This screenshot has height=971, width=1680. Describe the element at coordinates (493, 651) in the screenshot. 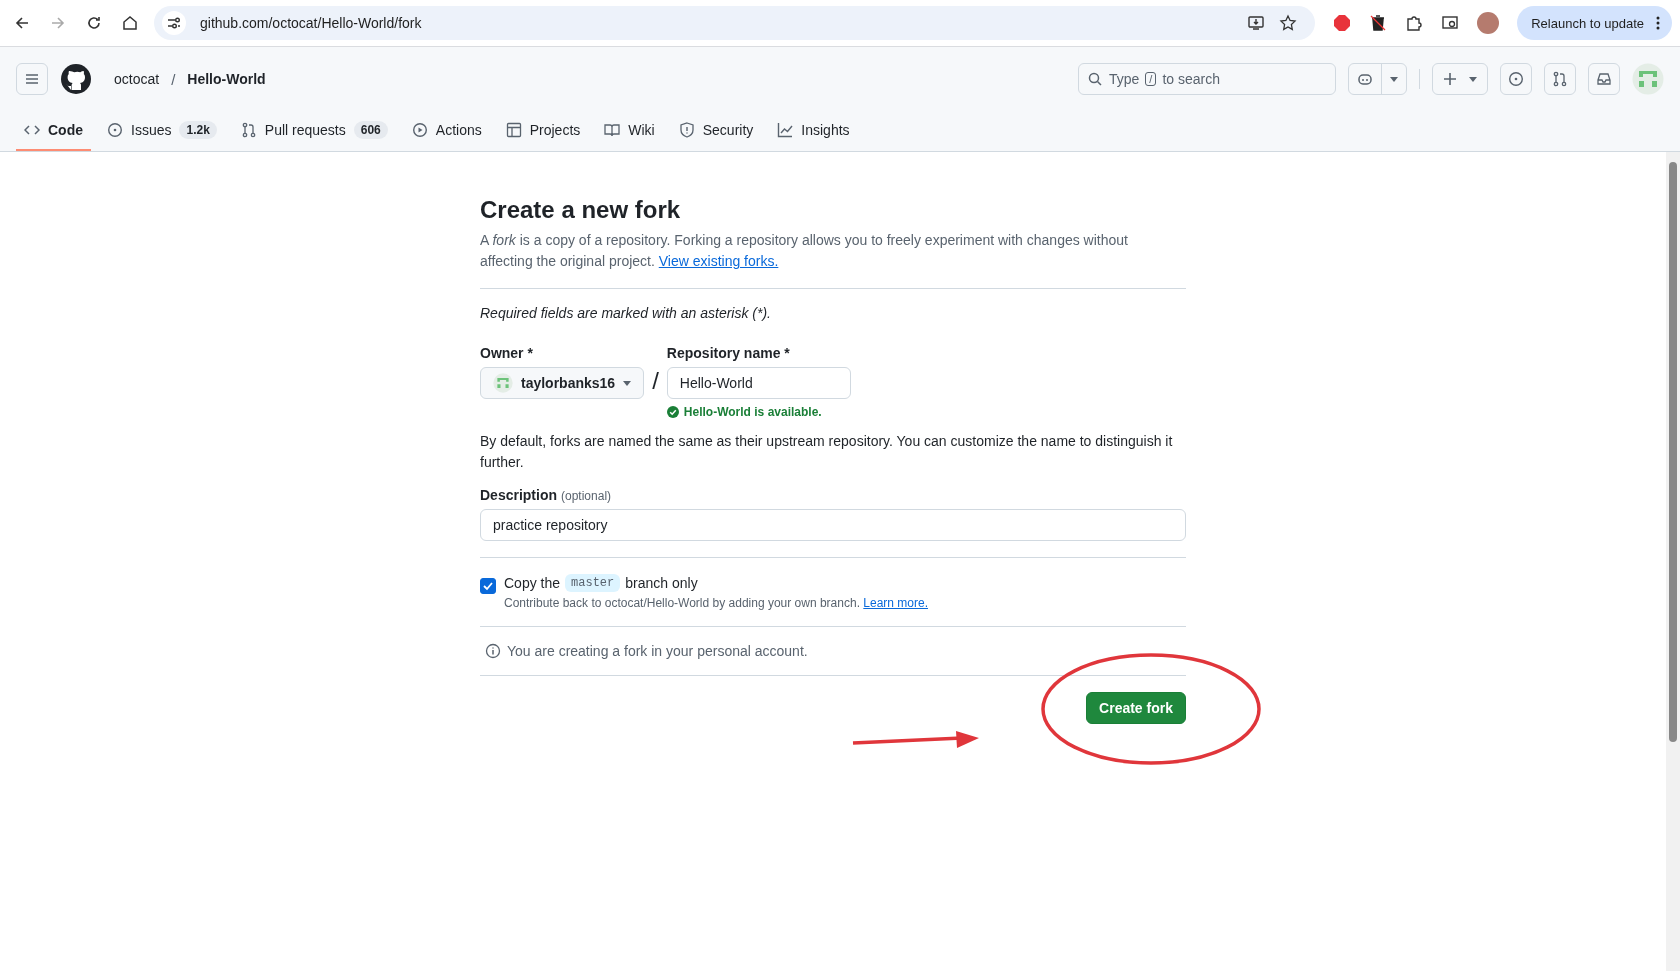

I see `info-icon` at that location.